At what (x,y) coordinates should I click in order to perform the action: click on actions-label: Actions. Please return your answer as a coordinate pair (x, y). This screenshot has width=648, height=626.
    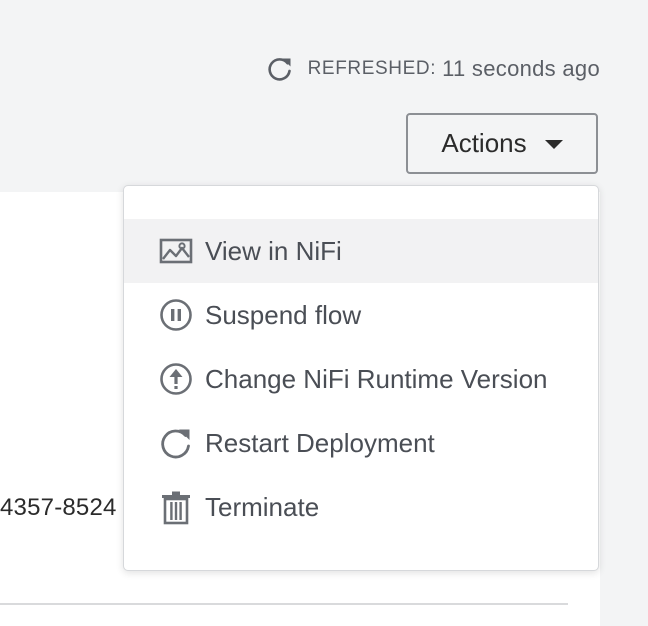
    Looking at the image, I should click on (484, 143).